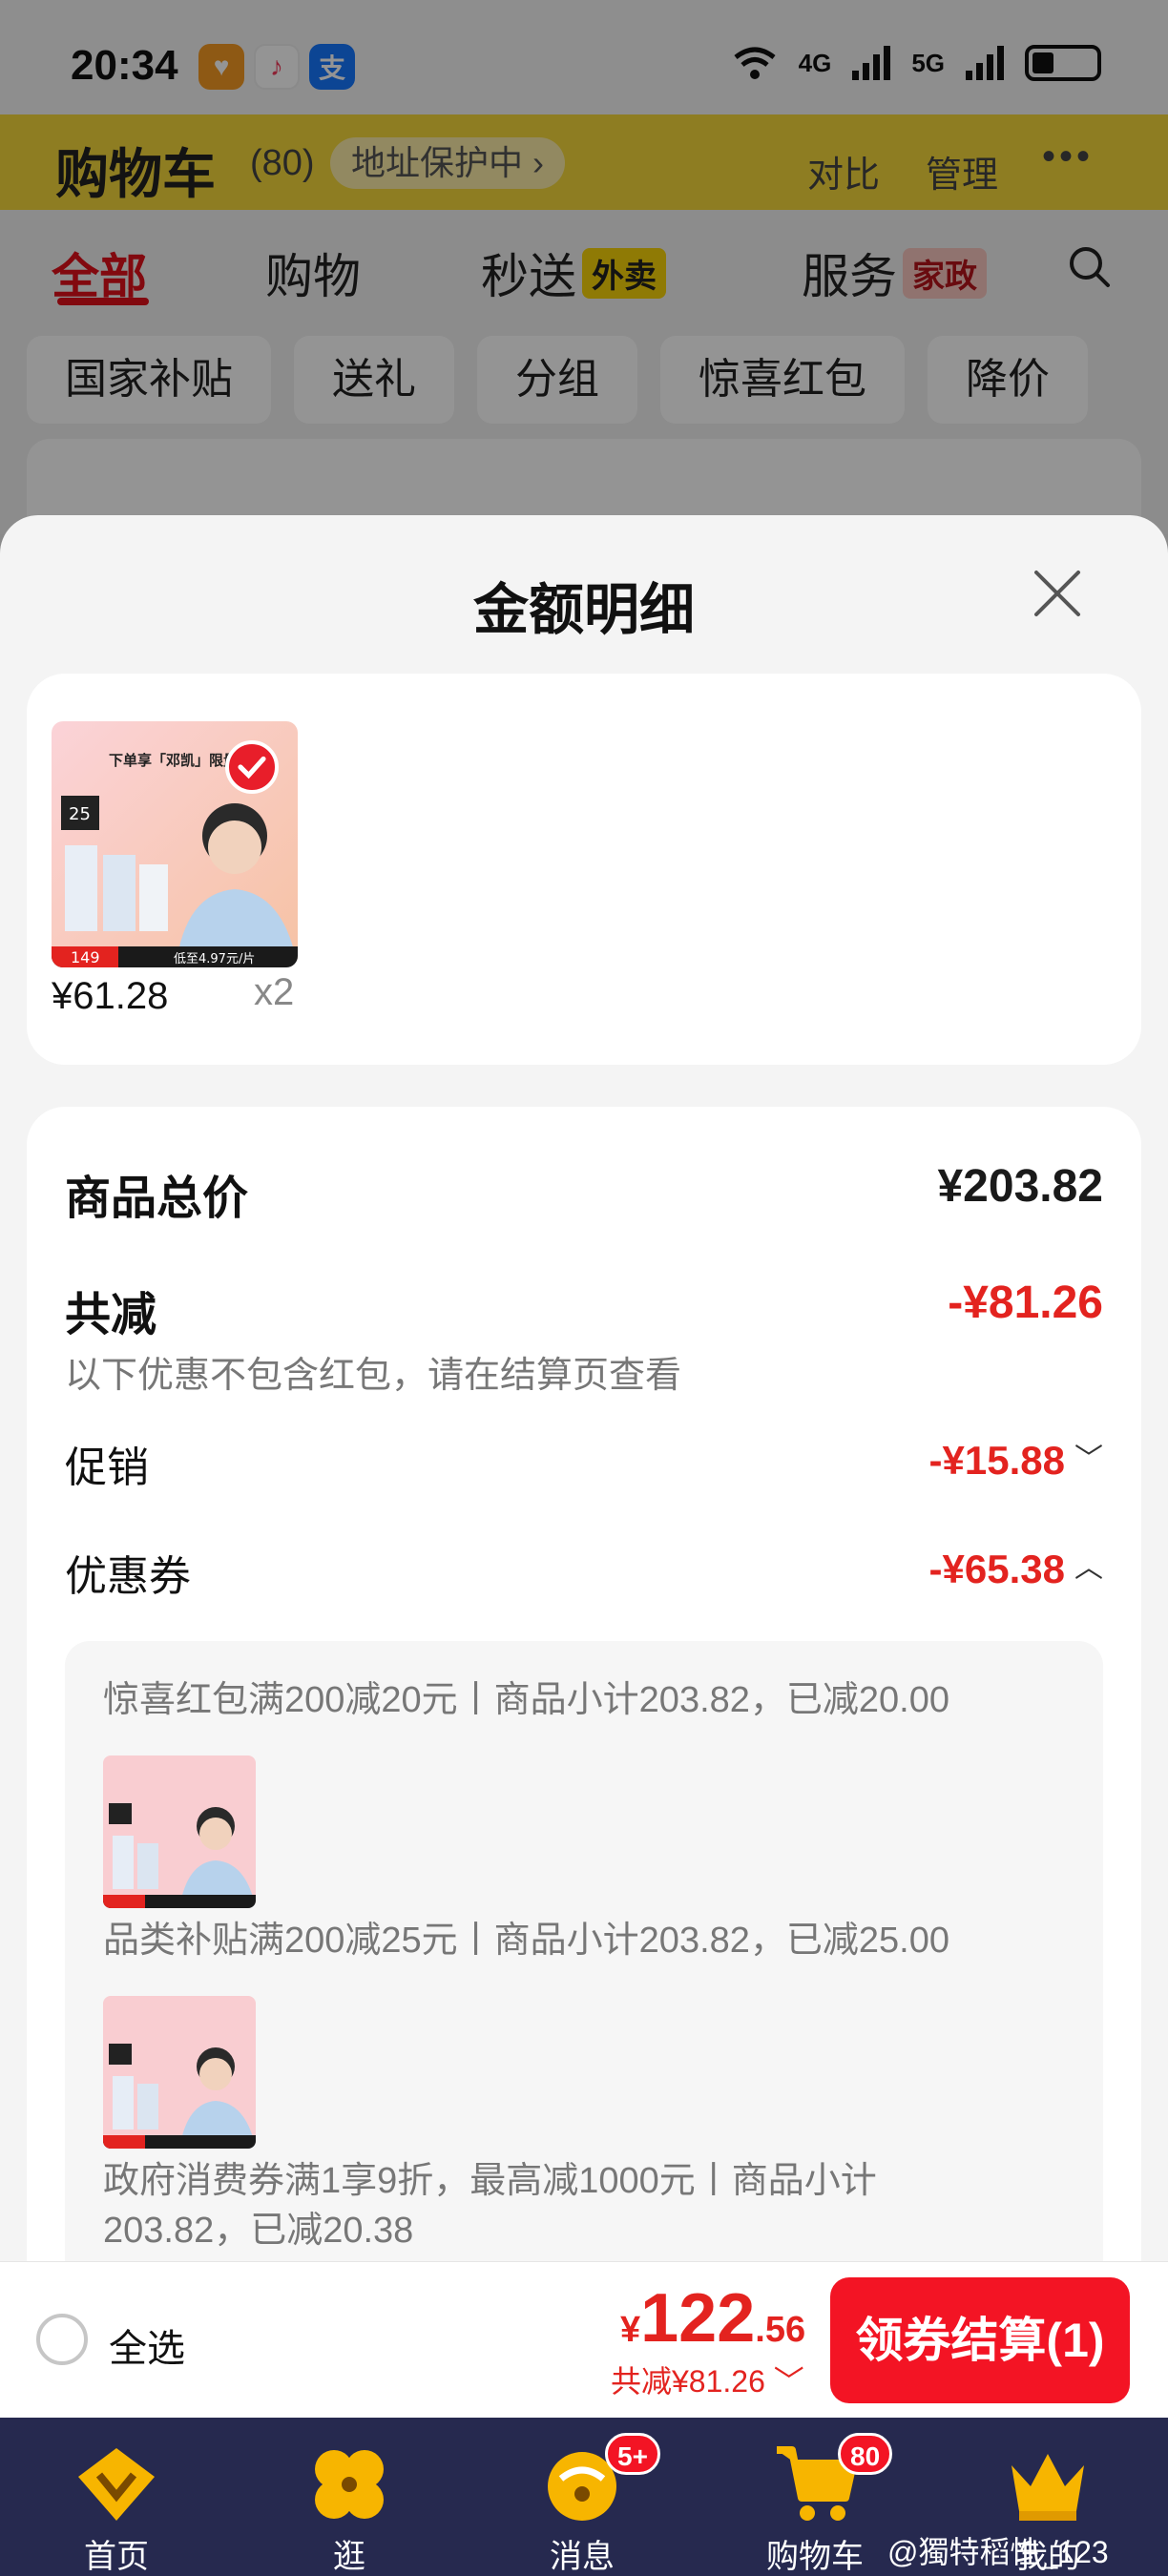 The width and height of the screenshot is (1168, 2576). What do you see at coordinates (349, 2557) in the screenshot?
I see `nav-label-browse: 逛` at bounding box center [349, 2557].